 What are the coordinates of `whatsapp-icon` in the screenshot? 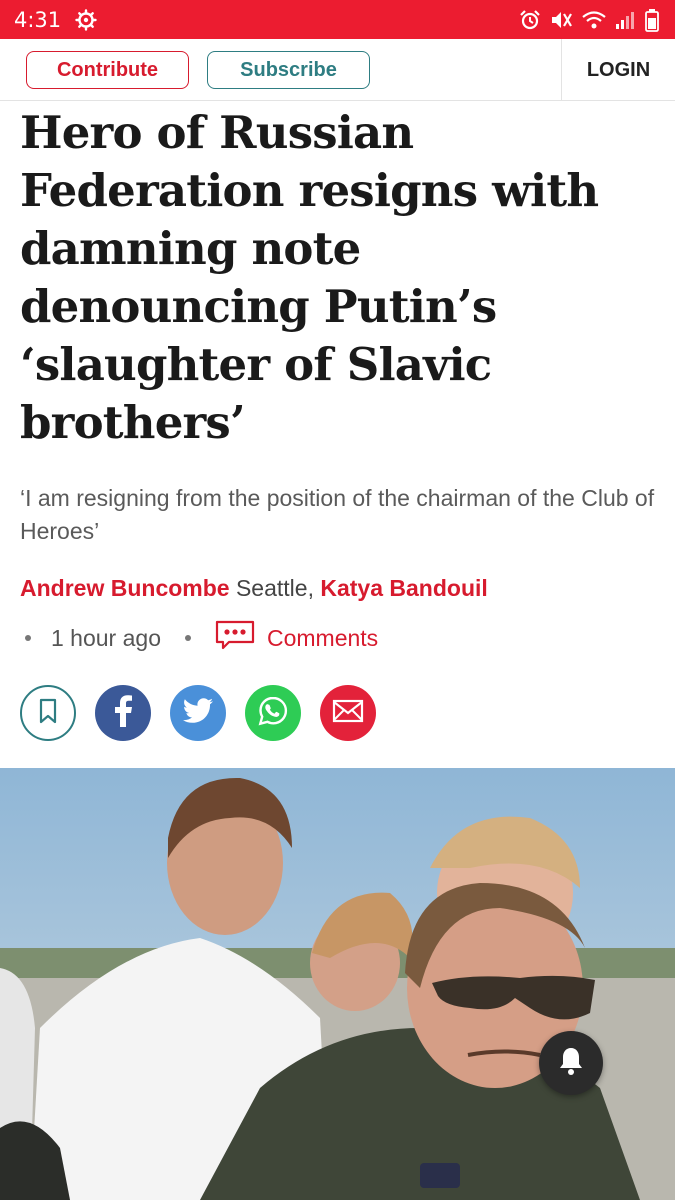 It's located at (273, 713).